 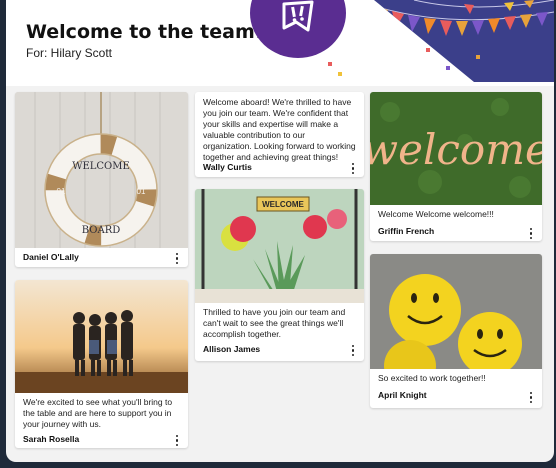 What do you see at coordinates (101, 336) in the screenshot?
I see `card-image-friends-sunset` at bounding box center [101, 336].